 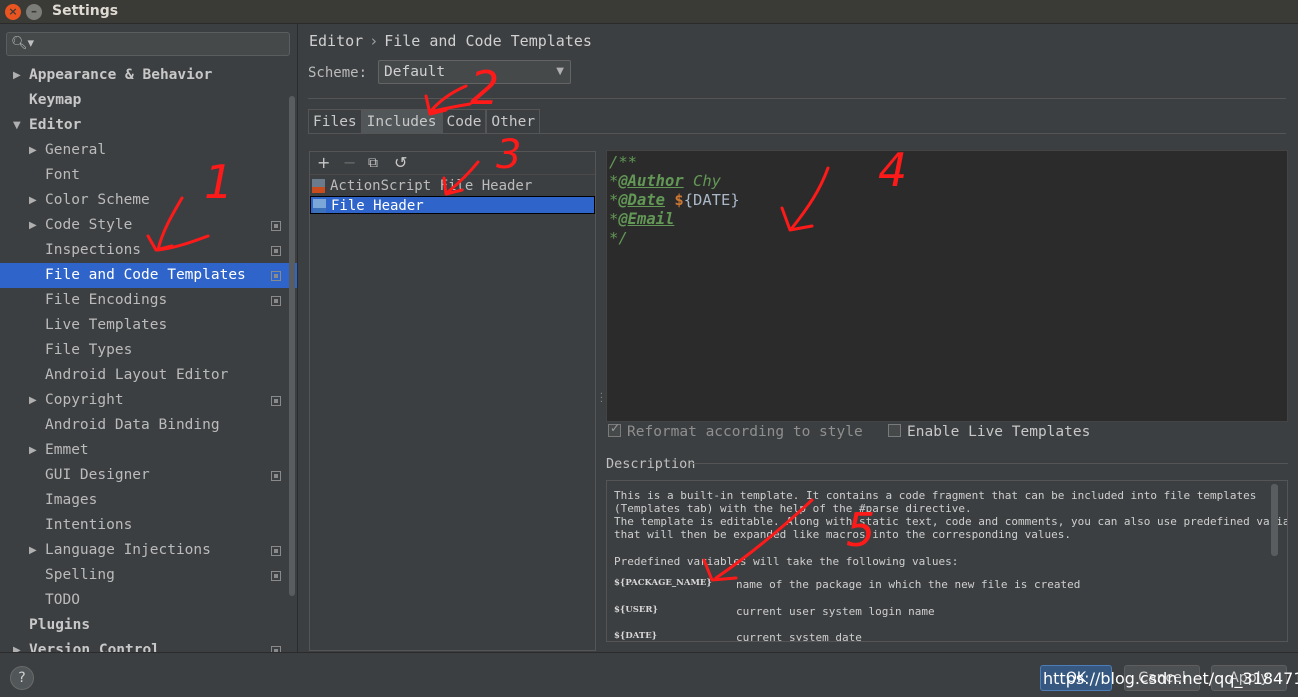 What do you see at coordinates (148, 500) in the screenshot?
I see `sidebar-item-images: Images` at bounding box center [148, 500].